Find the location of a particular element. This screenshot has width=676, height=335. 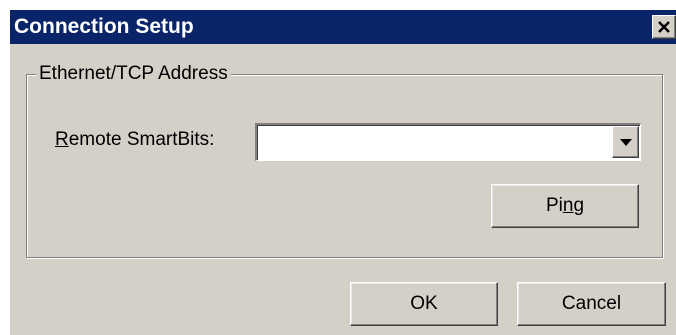

remote-smartbits-label: Remote SmartBits: is located at coordinates (134, 140).